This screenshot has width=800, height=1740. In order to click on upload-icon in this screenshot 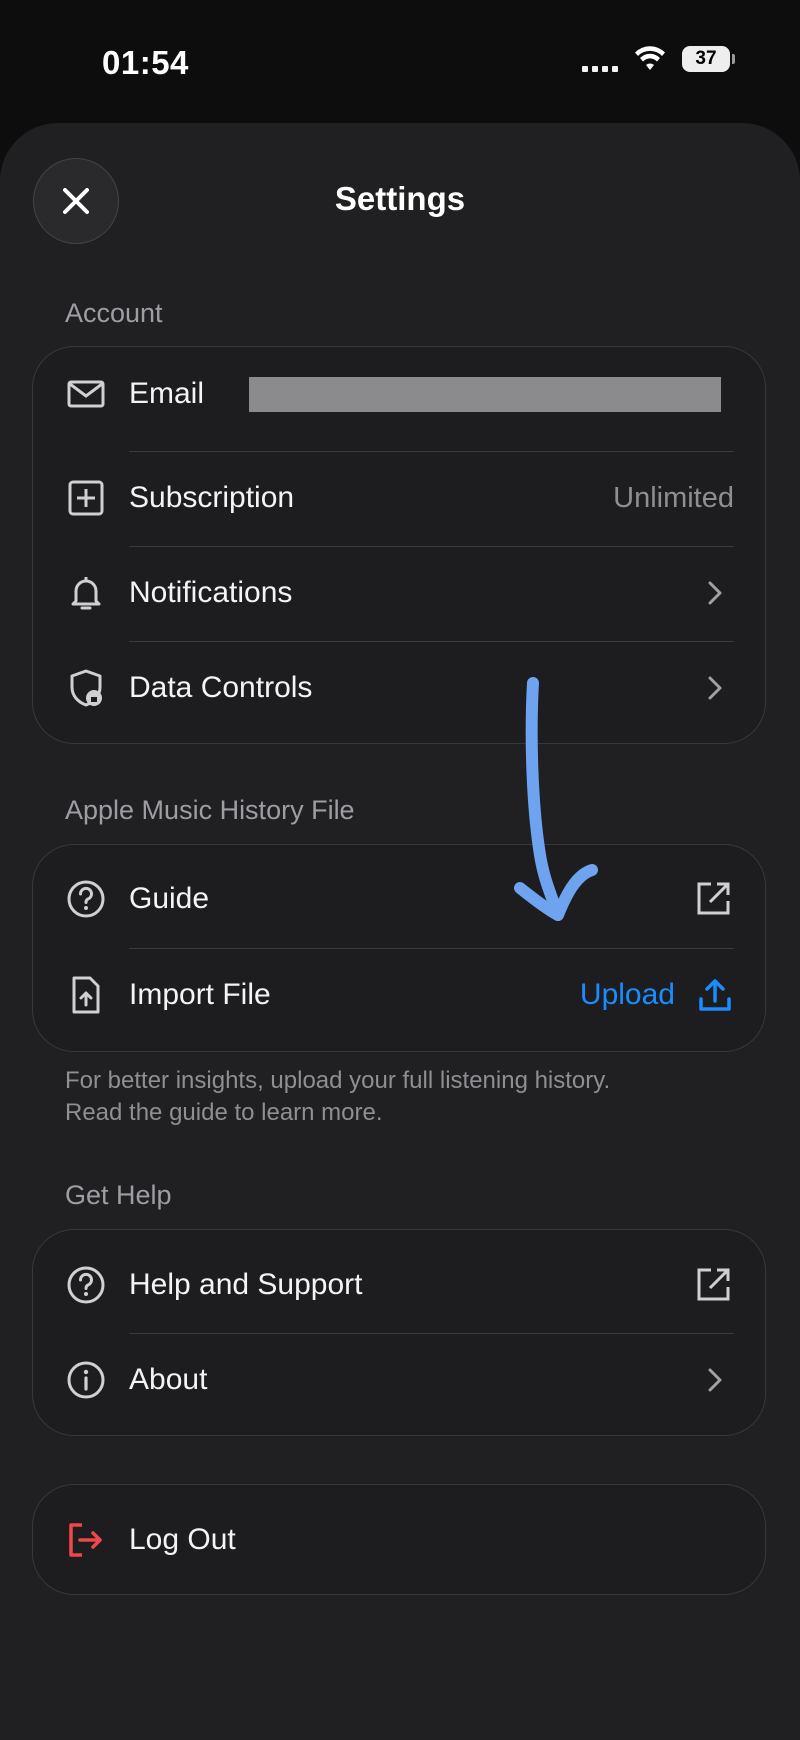, I will do `click(715, 995)`.